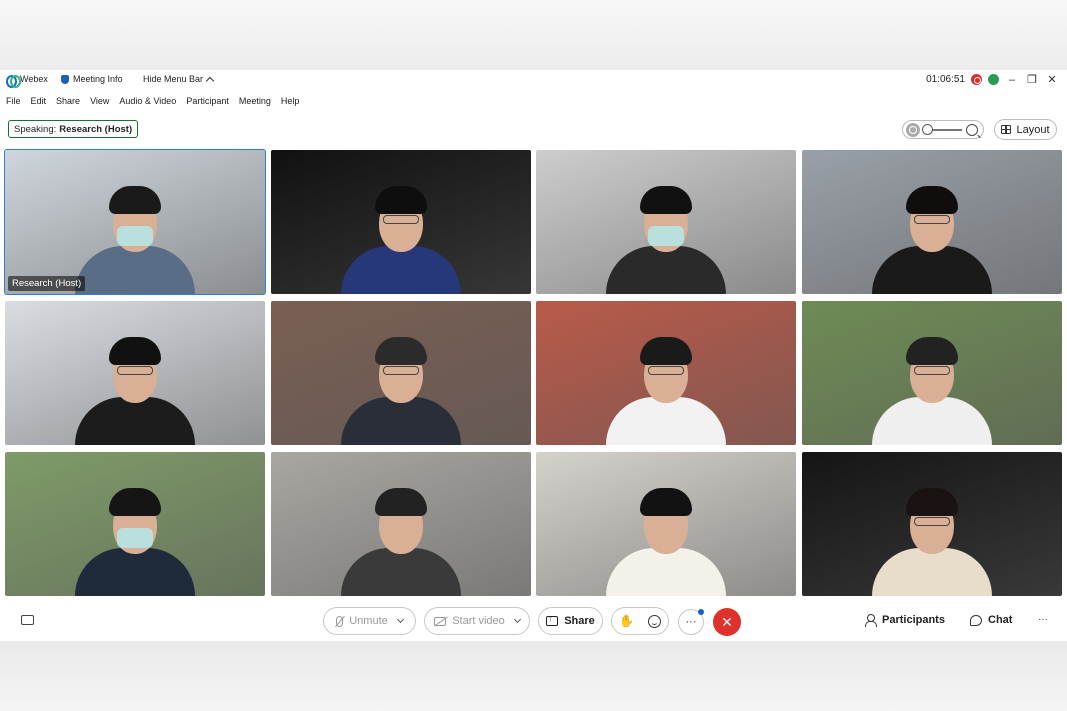 This screenshot has height=711, width=1067. I want to click on meeting-info-label: Meeting Info, so click(98, 79).